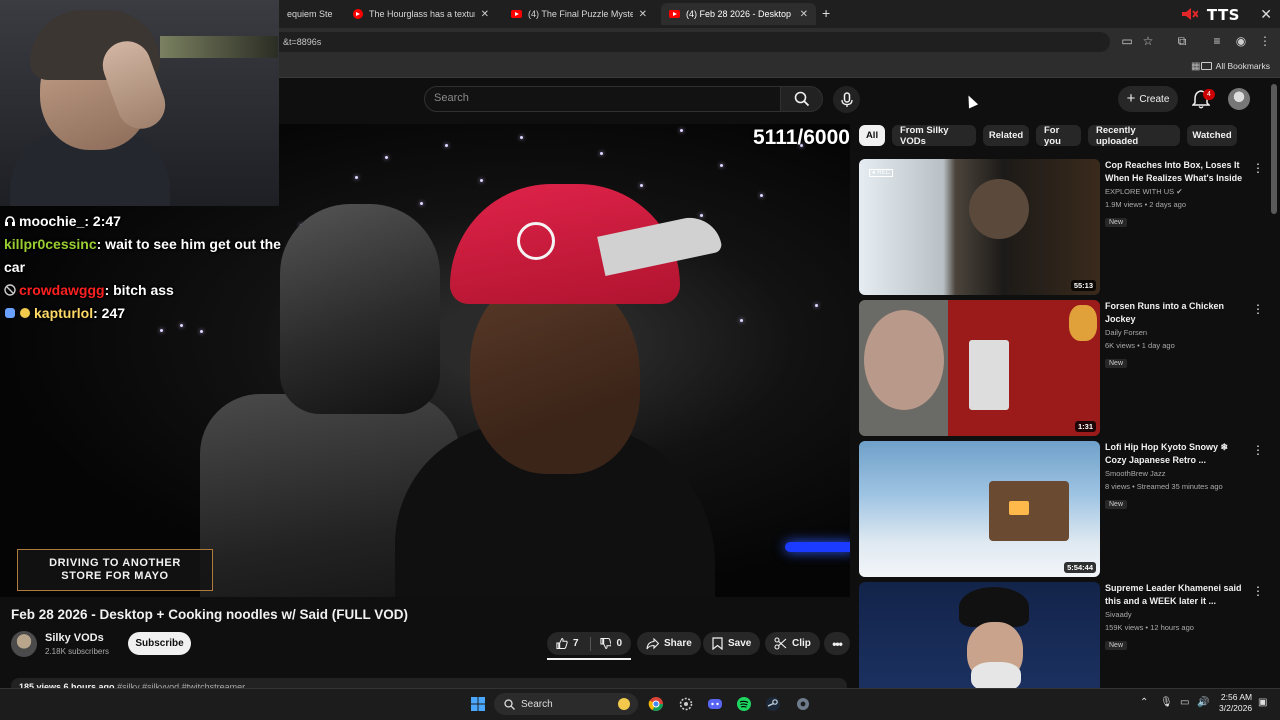 The image size is (1280, 720). I want to click on chip-watched: Watched, so click(1212, 135).